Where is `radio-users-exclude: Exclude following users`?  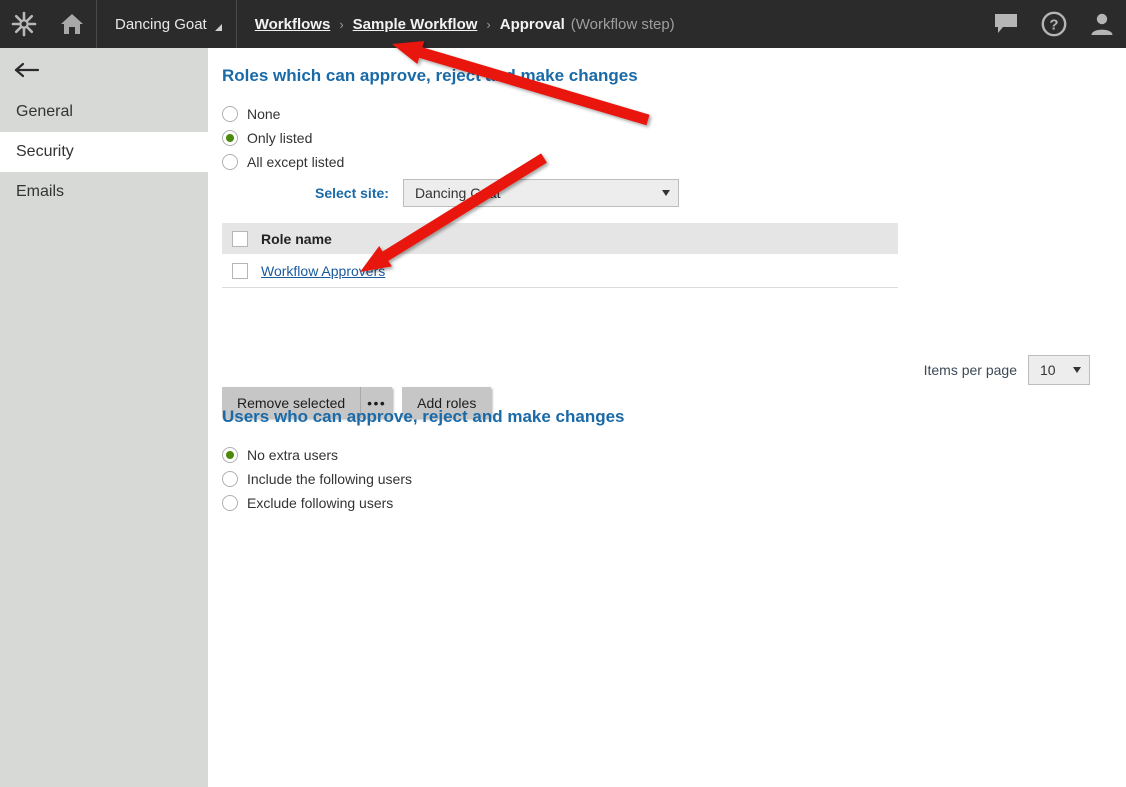
radio-users-exclude: Exclude following users is located at coordinates (307, 503).